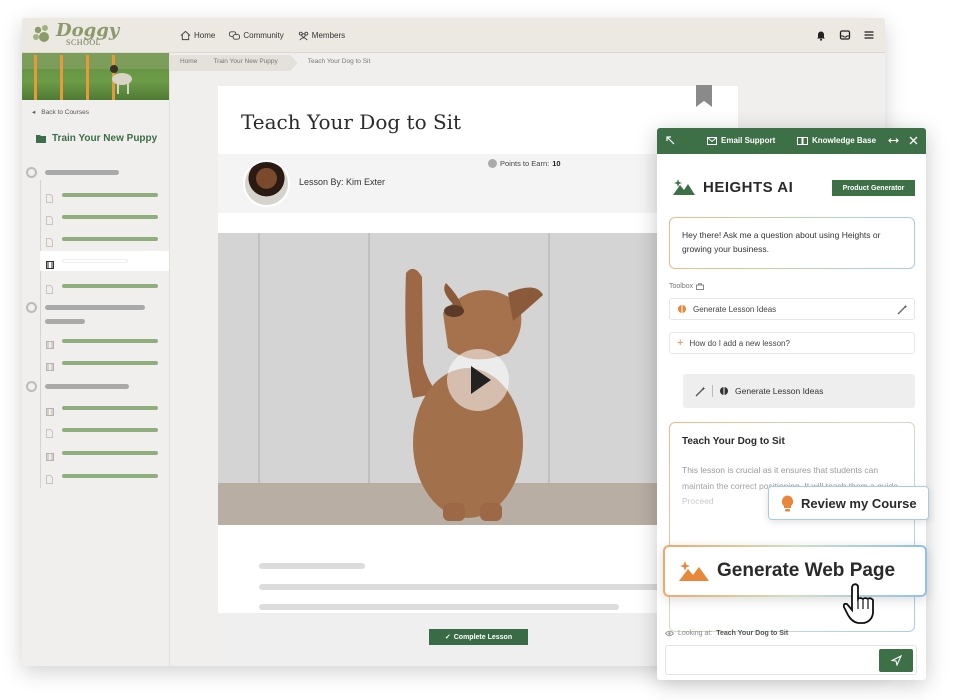 The width and height of the screenshot is (967, 700). What do you see at coordinates (735, 309) in the screenshot?
I see `tool1-label: Generate Lesson Ideas` at bounding box center [735, 309].